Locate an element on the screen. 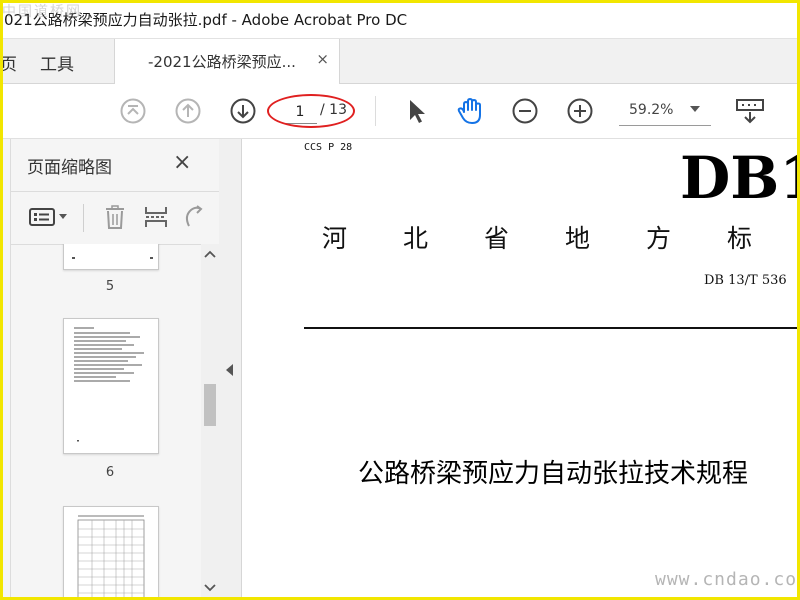 The width and height of the screenshot is (800, 600). tab-document: -2021公路桥梁预应... × is located at coordinates (227, 61).